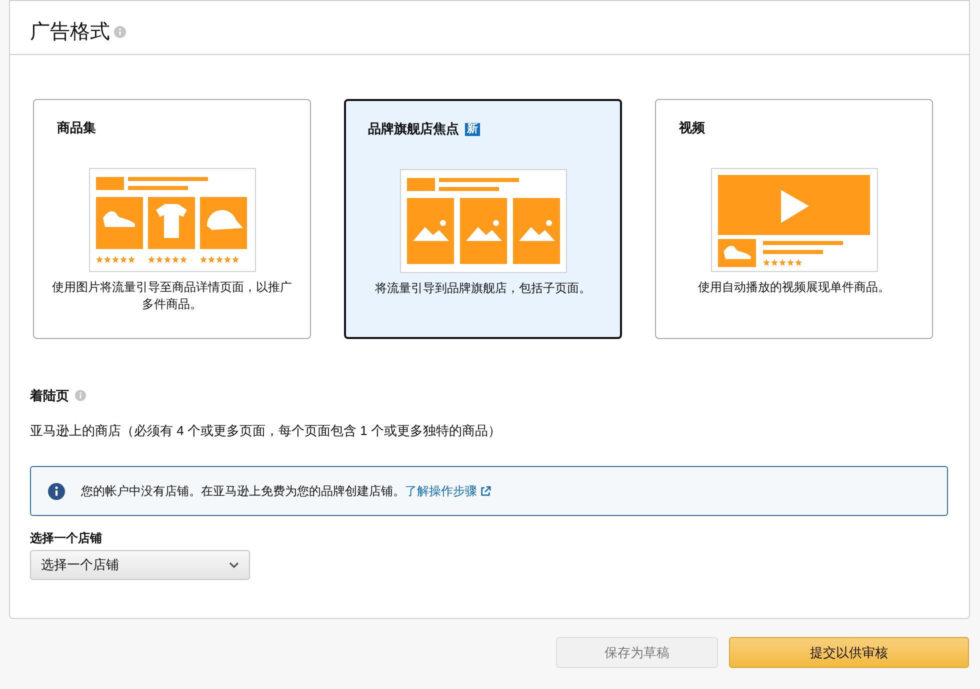 This screenshot has height=689, width=980. What do you see at coordinates (794, 219) in the screenshot?
I see `format-card: 视频 使用自动播放的视频展现单件商品。` at bounding box center [794, 219].